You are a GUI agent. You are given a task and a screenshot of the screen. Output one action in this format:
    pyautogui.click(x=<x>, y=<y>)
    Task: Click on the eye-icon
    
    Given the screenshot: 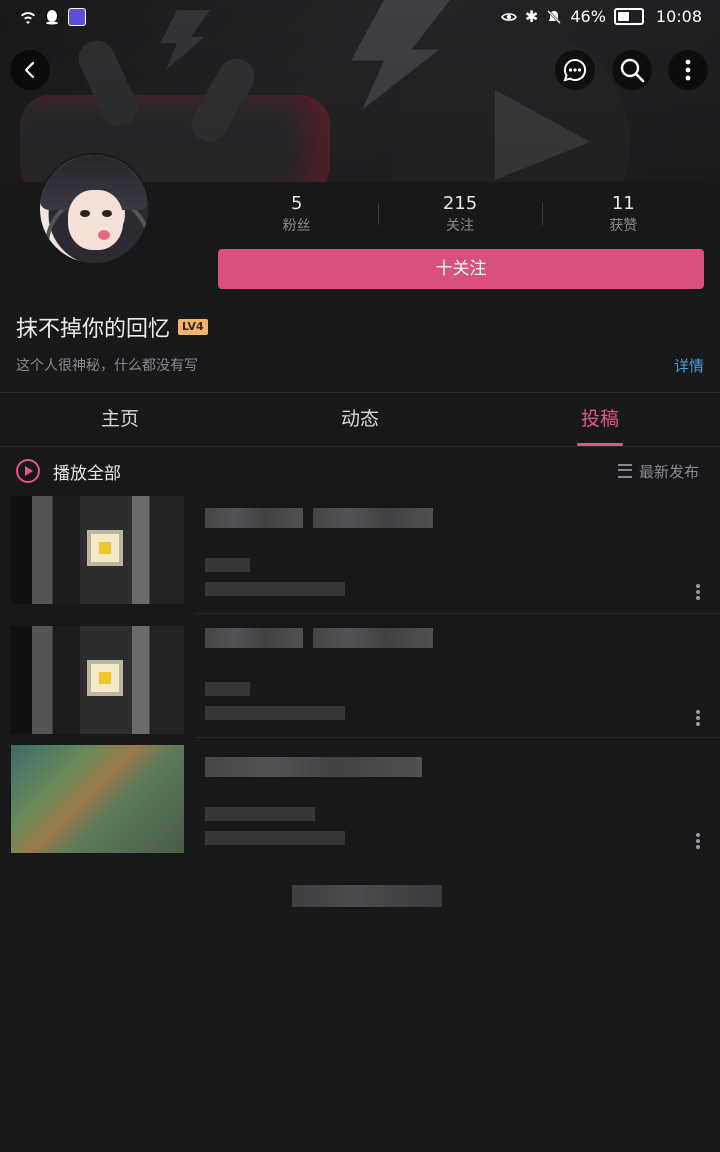 What is the action you would take?
    pyautogui.click(x=509, y=16)
    